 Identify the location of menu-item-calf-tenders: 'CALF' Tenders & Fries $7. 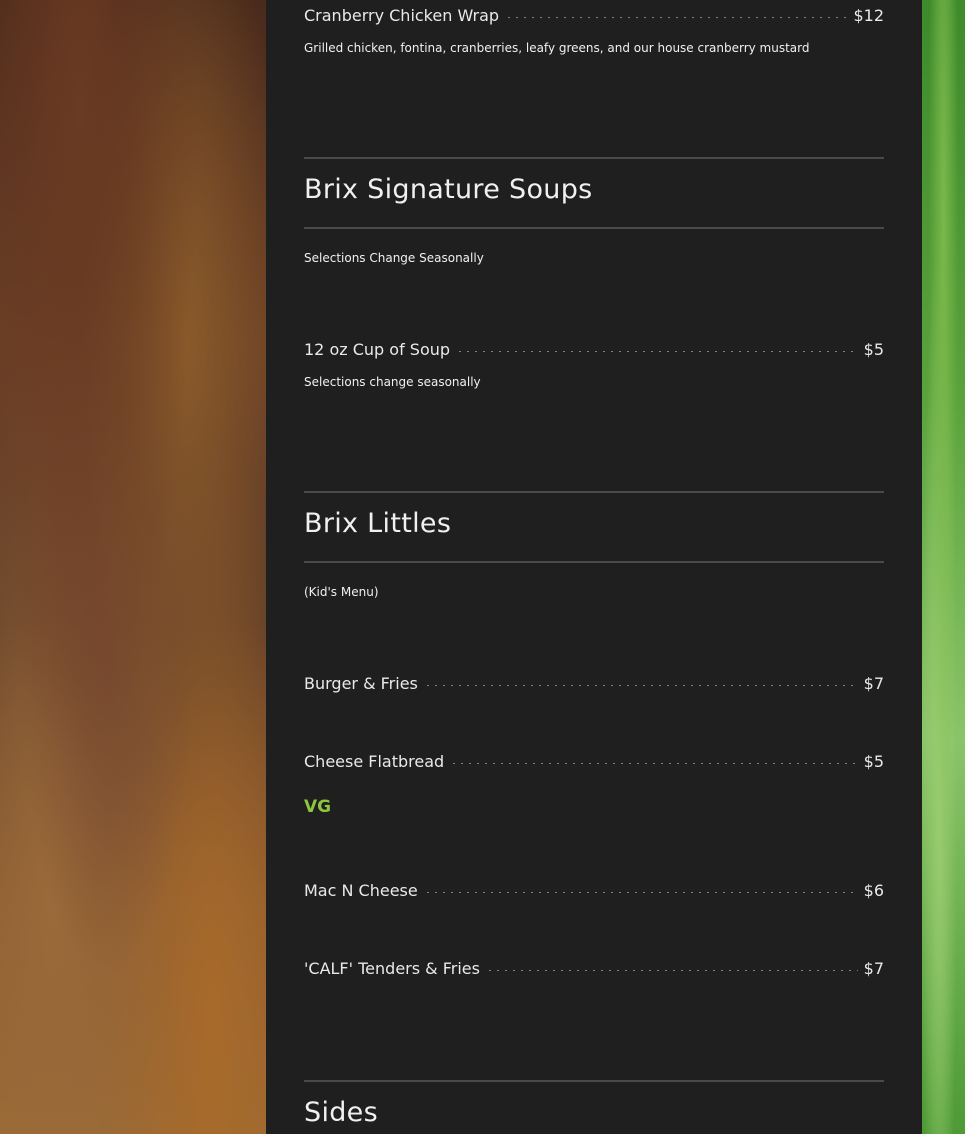
(594, 968).